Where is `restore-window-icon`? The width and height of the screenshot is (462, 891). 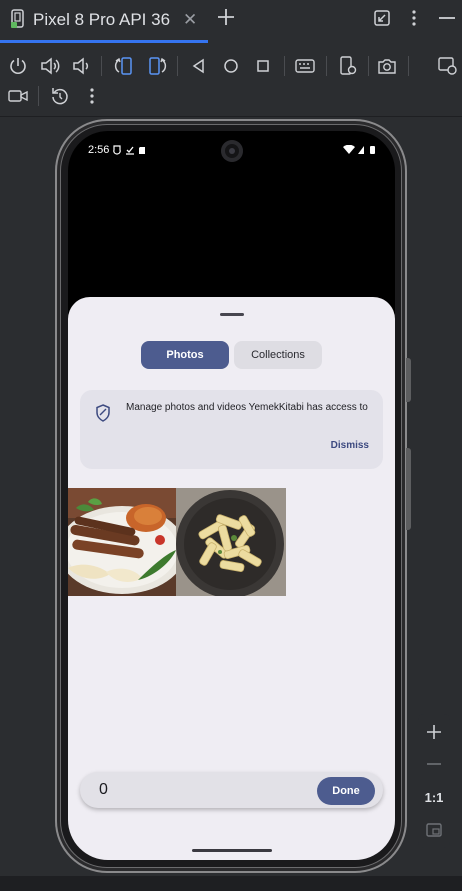
restore-window-icon is located at coordinates (382, 18).